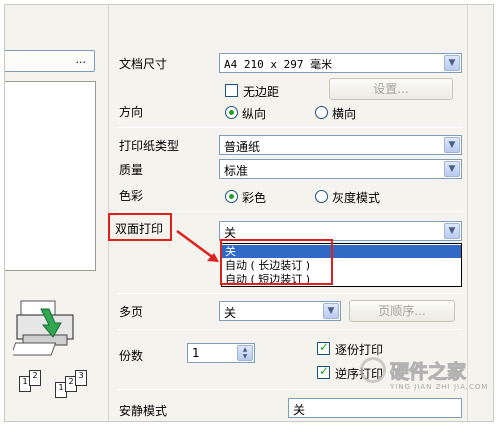 Image resolution: width=500 pixels, height=428 pixels. Describe the element at coordinates (321, 112) in the screenshot. I see `landscape-radio` at that location.